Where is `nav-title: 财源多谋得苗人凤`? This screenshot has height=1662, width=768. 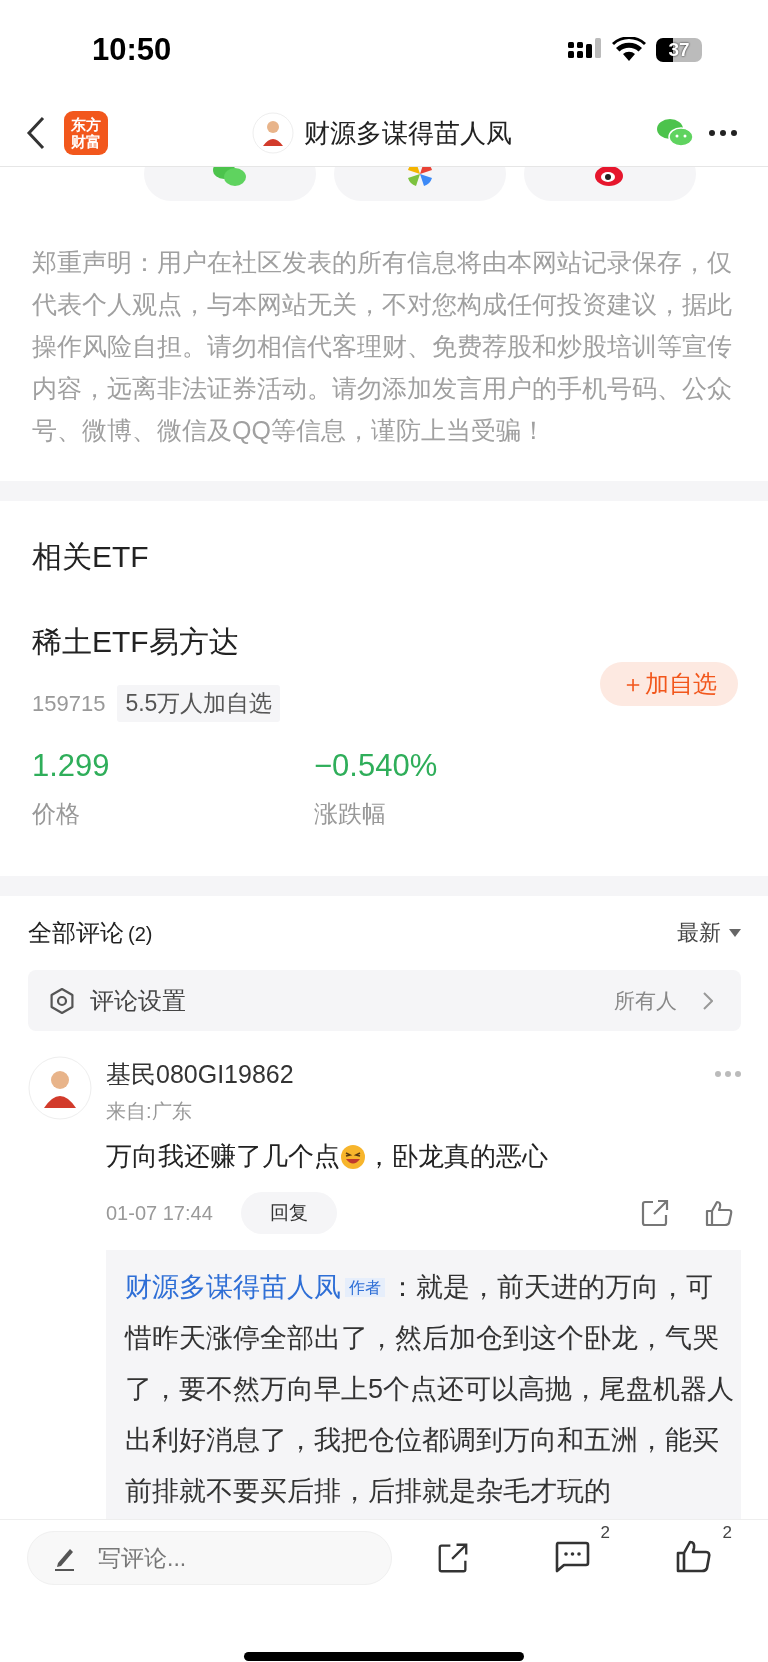
nav-title: 财源多谋得苗人凤 is located at coordinates (408, 133).